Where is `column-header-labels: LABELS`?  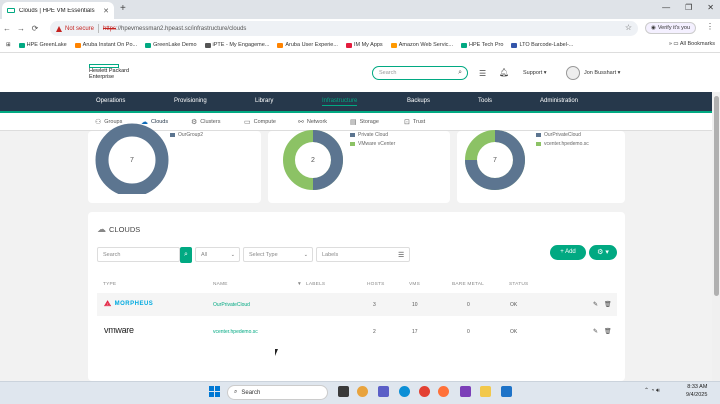 column-header-labels: LABELS is located at coordinates (315, 284).